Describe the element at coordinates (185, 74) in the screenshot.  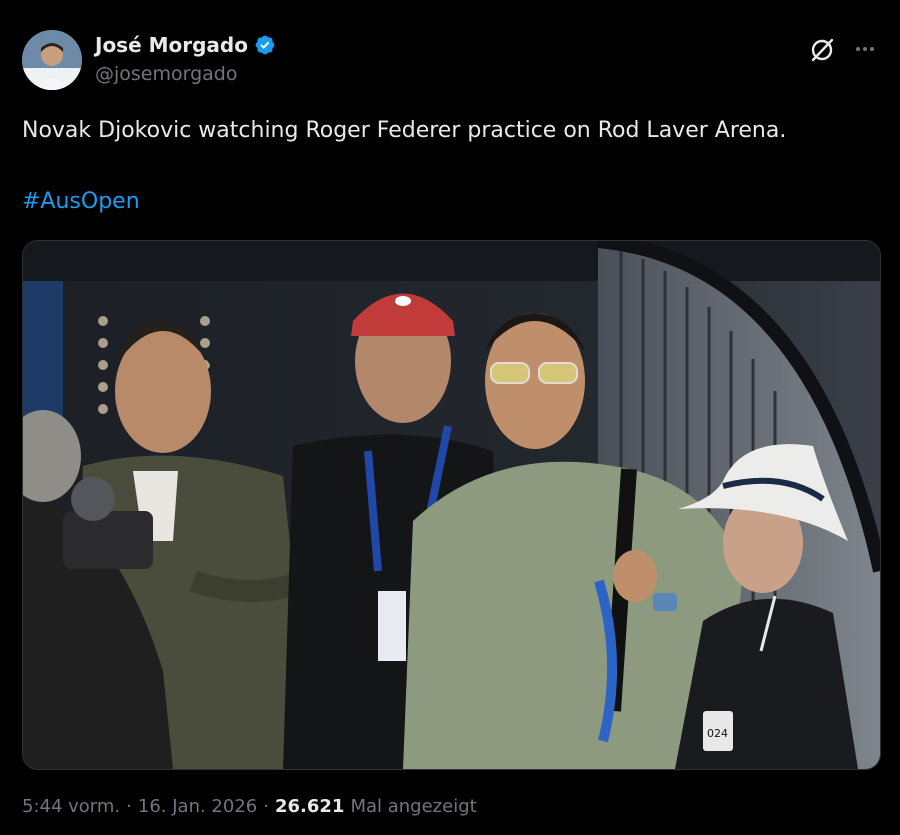
I see `author-handle: @josemorgado` at that location.